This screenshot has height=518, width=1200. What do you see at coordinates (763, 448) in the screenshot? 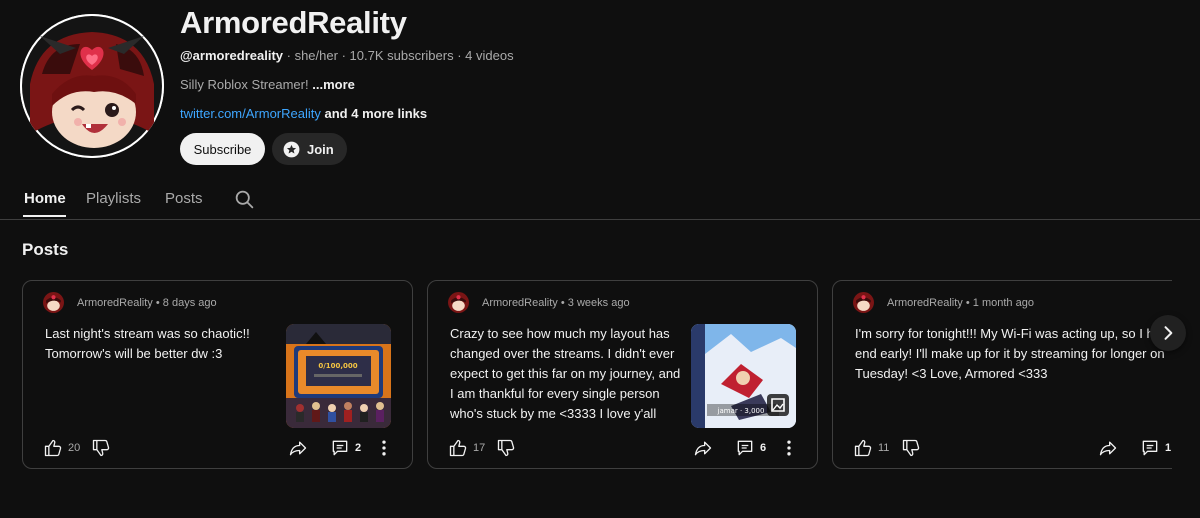
I see `comment-count: 6` at bounding box center [763, 448].